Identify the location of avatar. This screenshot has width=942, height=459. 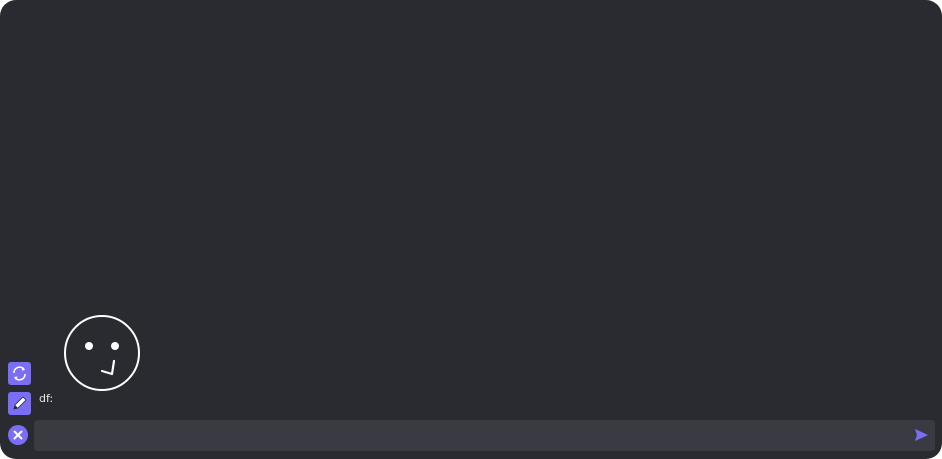
(102, 353).